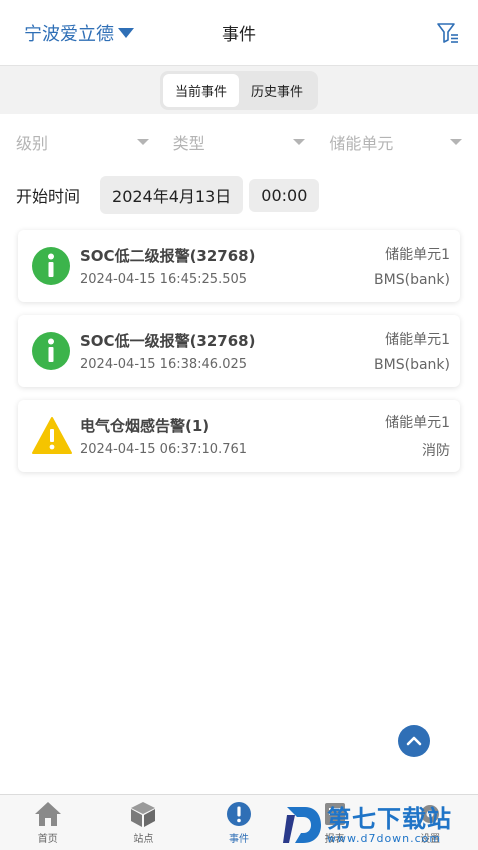  Describe the element at coordinates (227, 351) in the screenshot. I see `event-main: SOC低一级报警(32768) 2024-04-15 16:38:46.025` at that location.